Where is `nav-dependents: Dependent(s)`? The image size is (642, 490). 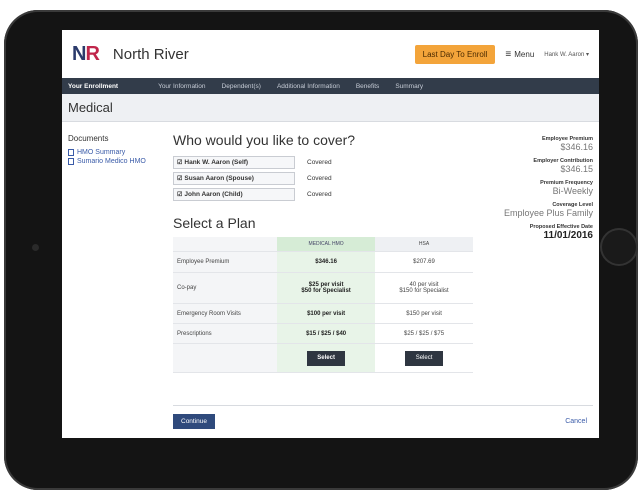 nav-dependents: Dependent(s) is located at coordinates (241, 86).